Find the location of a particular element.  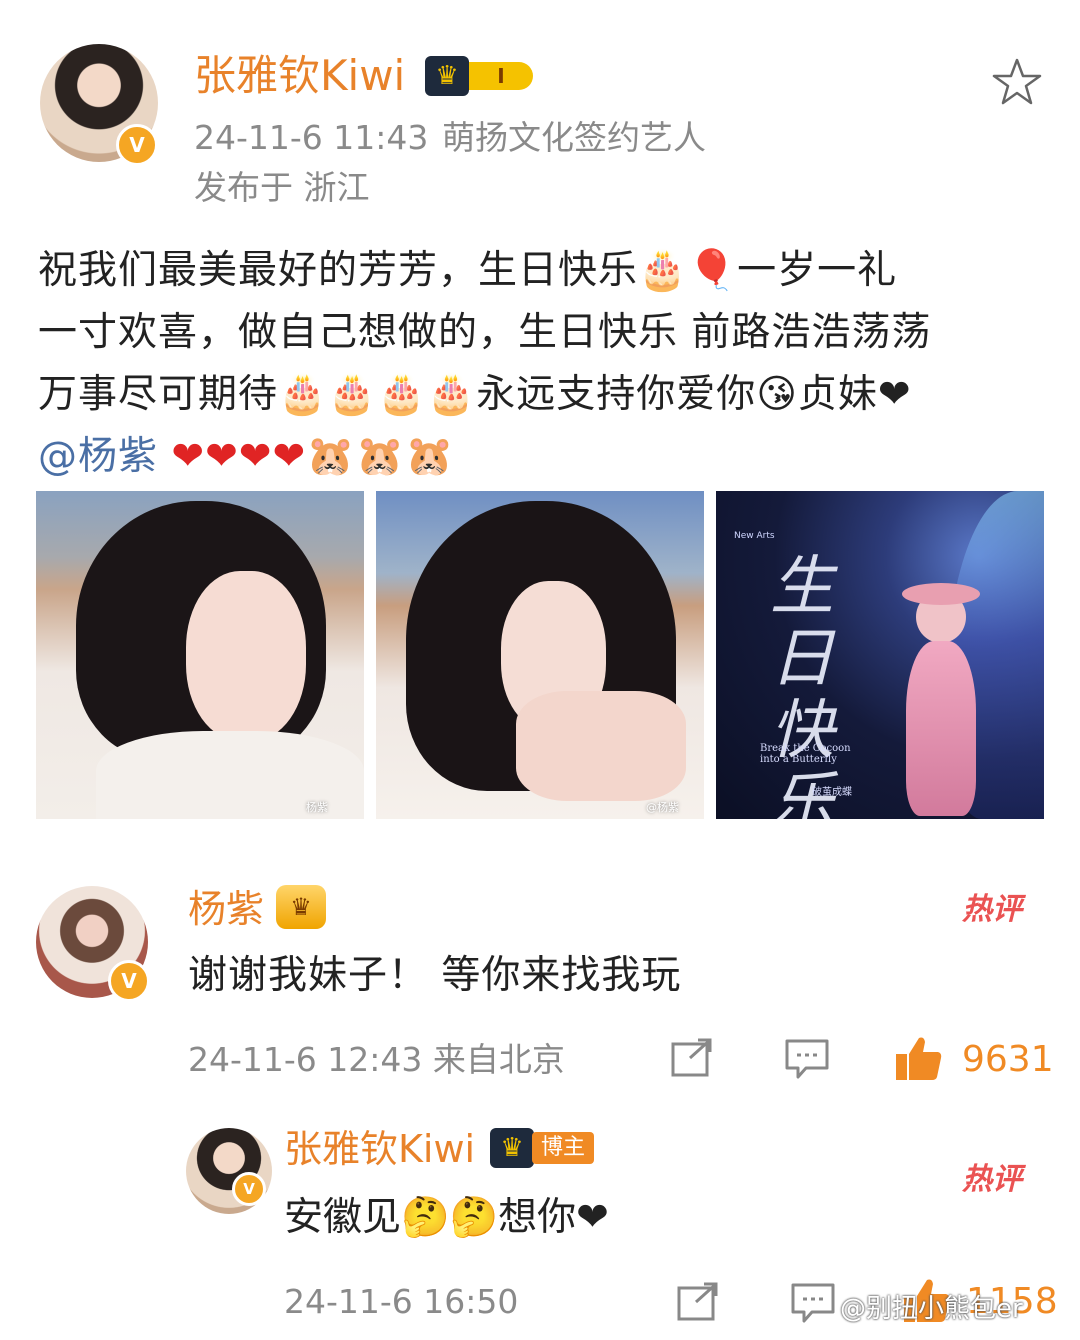

comment-2-blogger-badge: ♛ 博主 is located at coordinates (544, 1148).